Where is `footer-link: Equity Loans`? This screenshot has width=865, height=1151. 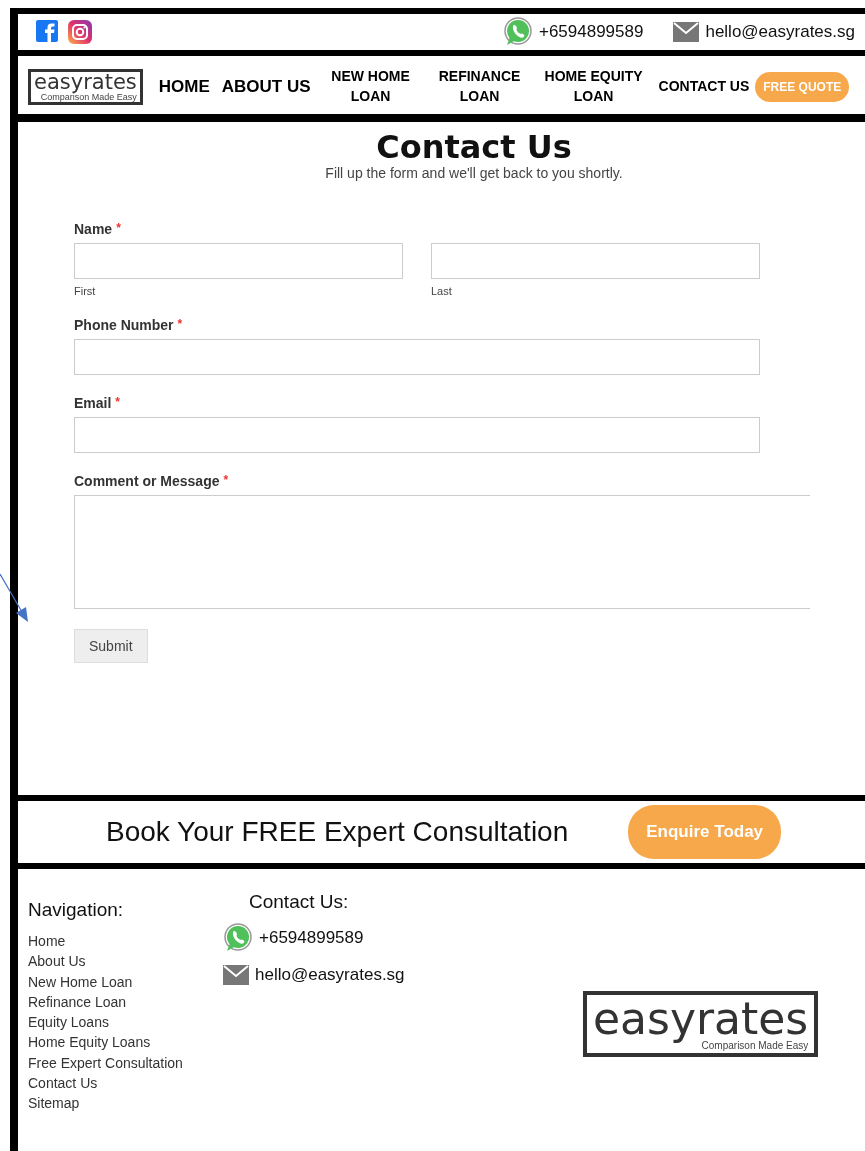
footer-link: Equity Loans is located at coordinates (125, 1022).